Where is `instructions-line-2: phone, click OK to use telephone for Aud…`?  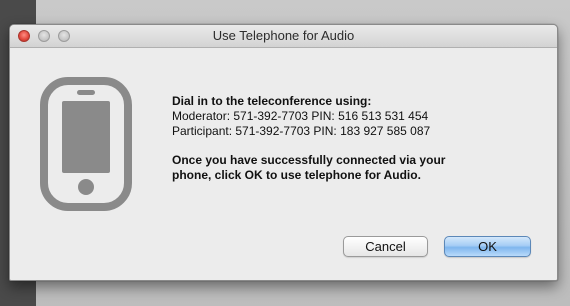 instructions-line-2: phone, click OK to use telephone for Aud… is located at coordinates (296, 175).